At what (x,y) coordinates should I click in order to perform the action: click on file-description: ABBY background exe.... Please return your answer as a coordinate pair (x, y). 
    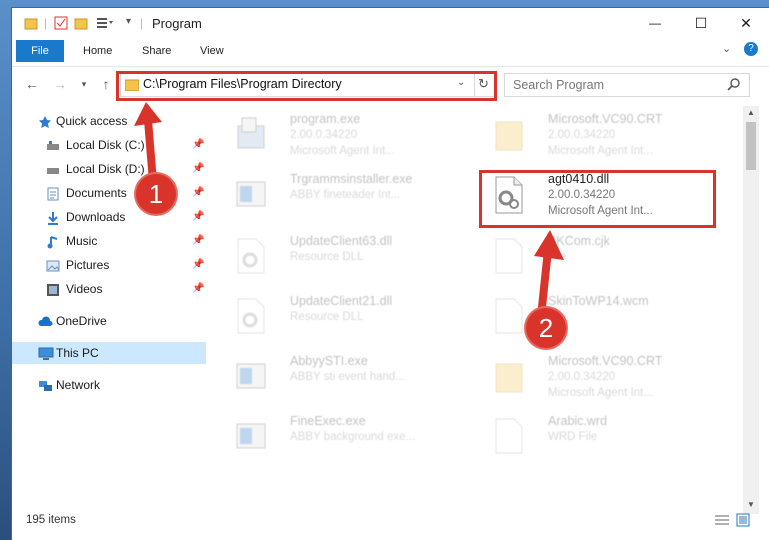
    Looking at the image, I should click on (353, 437).